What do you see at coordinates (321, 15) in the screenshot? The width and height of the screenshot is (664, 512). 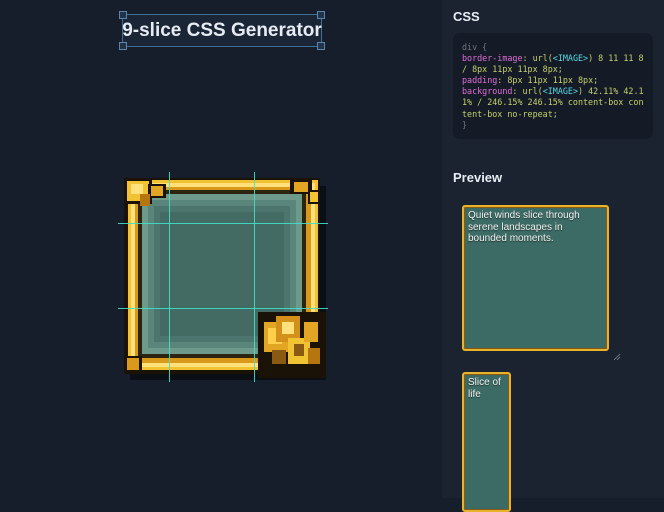 I see `resize-handle-top-right` at bounding box center [321, 15].